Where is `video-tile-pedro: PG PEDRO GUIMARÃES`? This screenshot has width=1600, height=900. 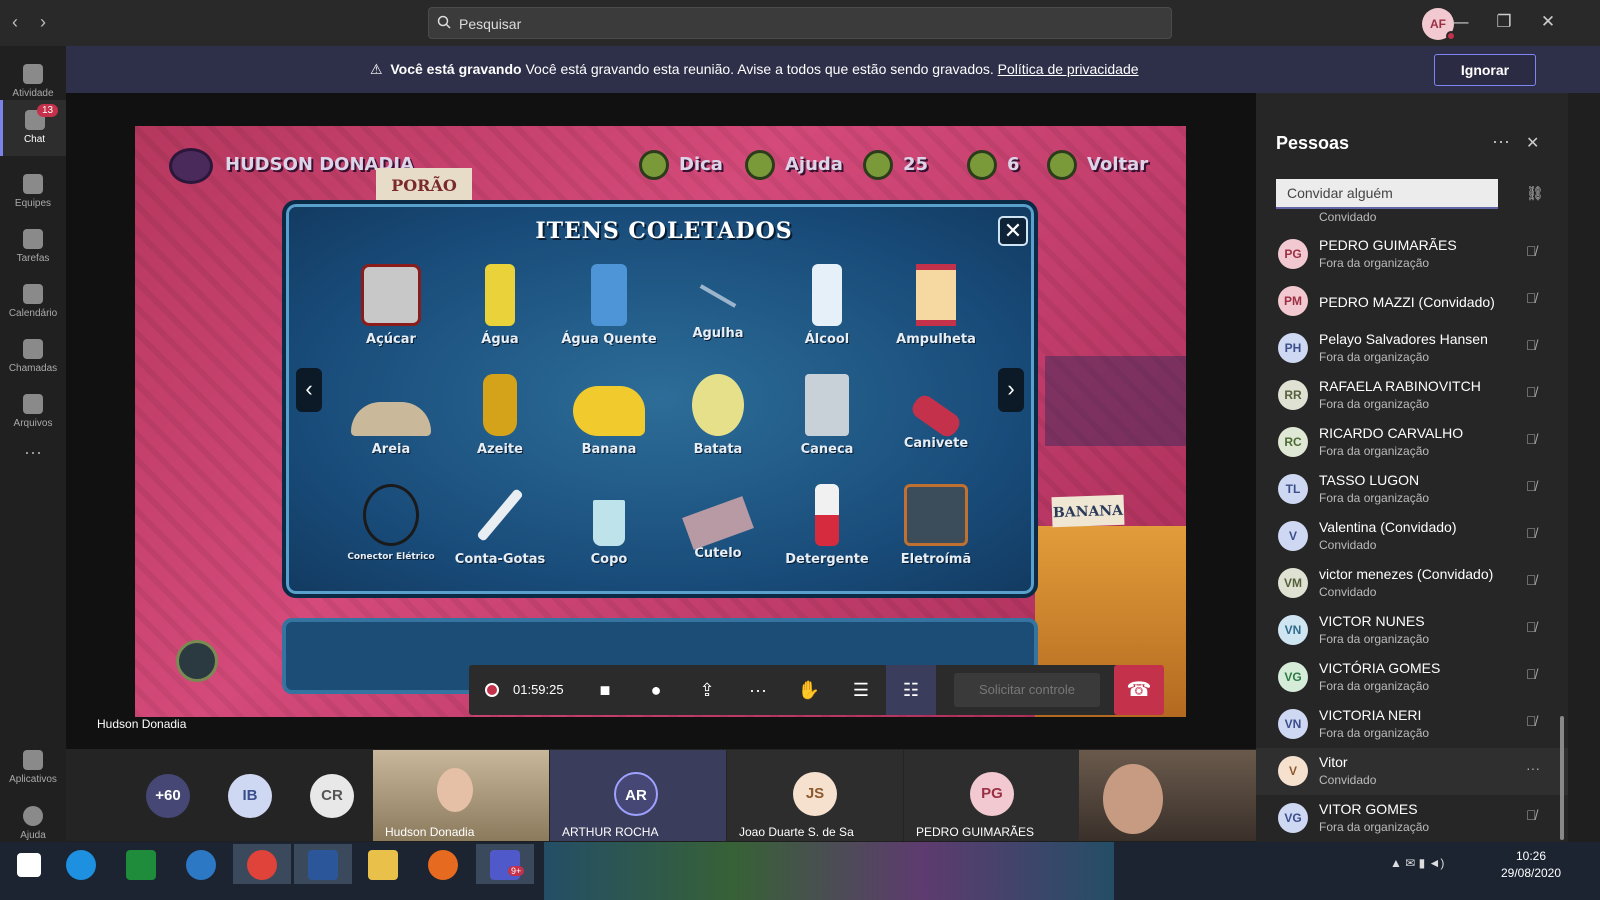 video-tile-pedro: PG PEDRO GUIMARÃES is located at coordinates (992, 795).